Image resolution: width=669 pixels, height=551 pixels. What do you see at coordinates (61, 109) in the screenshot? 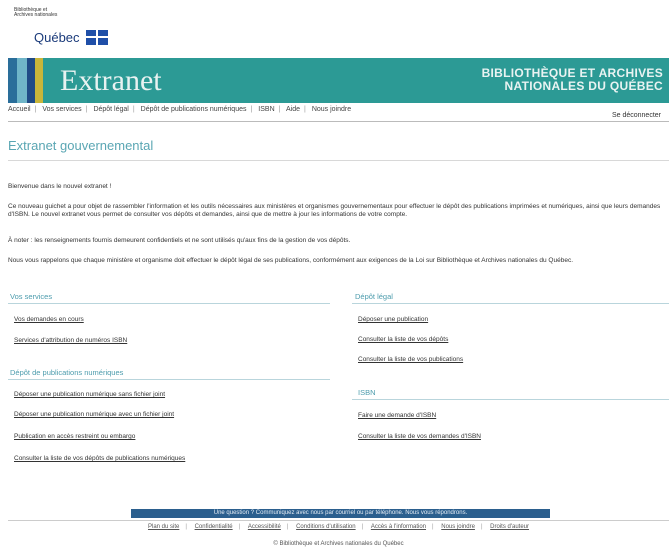
I see `nav-item-services: Vos services` at bounding box center [61, 109].